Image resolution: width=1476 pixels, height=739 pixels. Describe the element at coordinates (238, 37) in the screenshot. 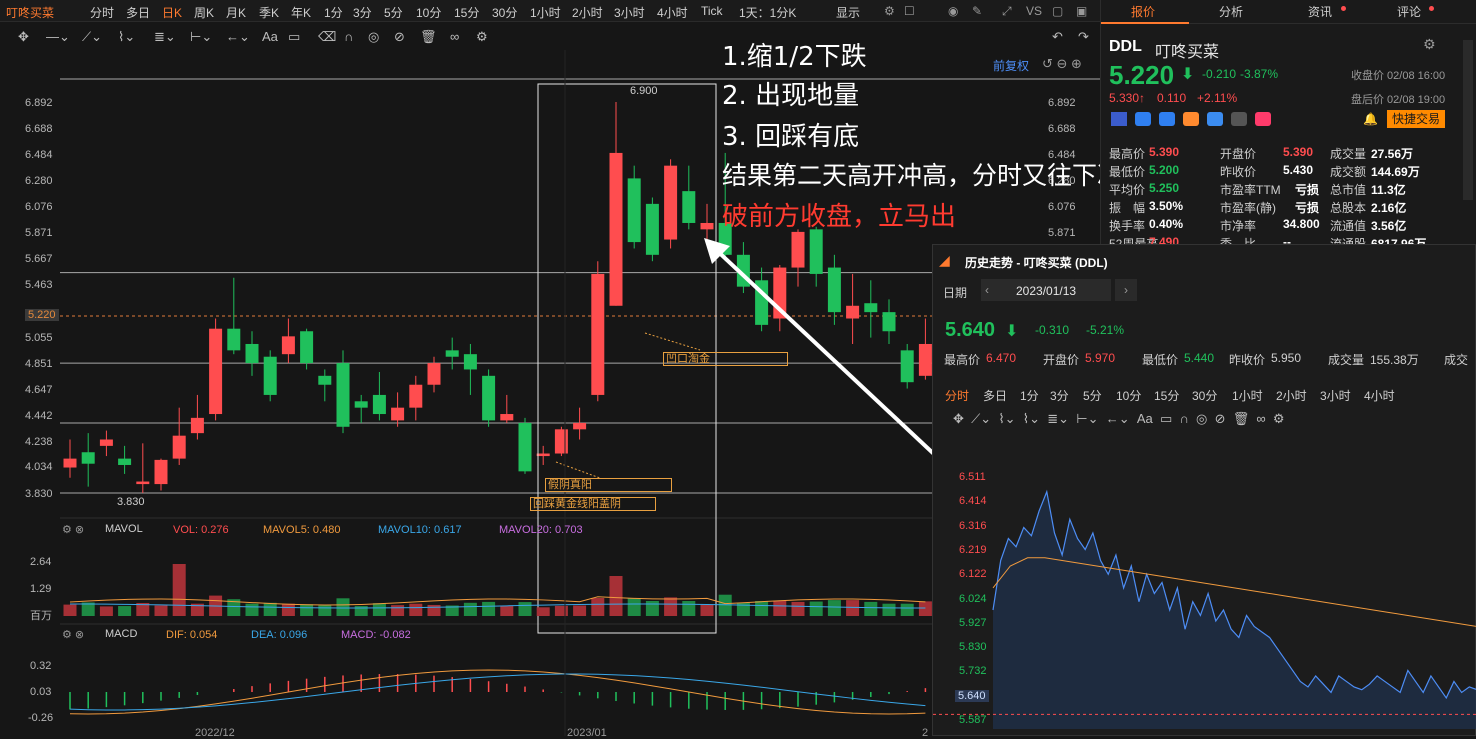

I see `arrow-tool-icon: ←⌄` at that location.